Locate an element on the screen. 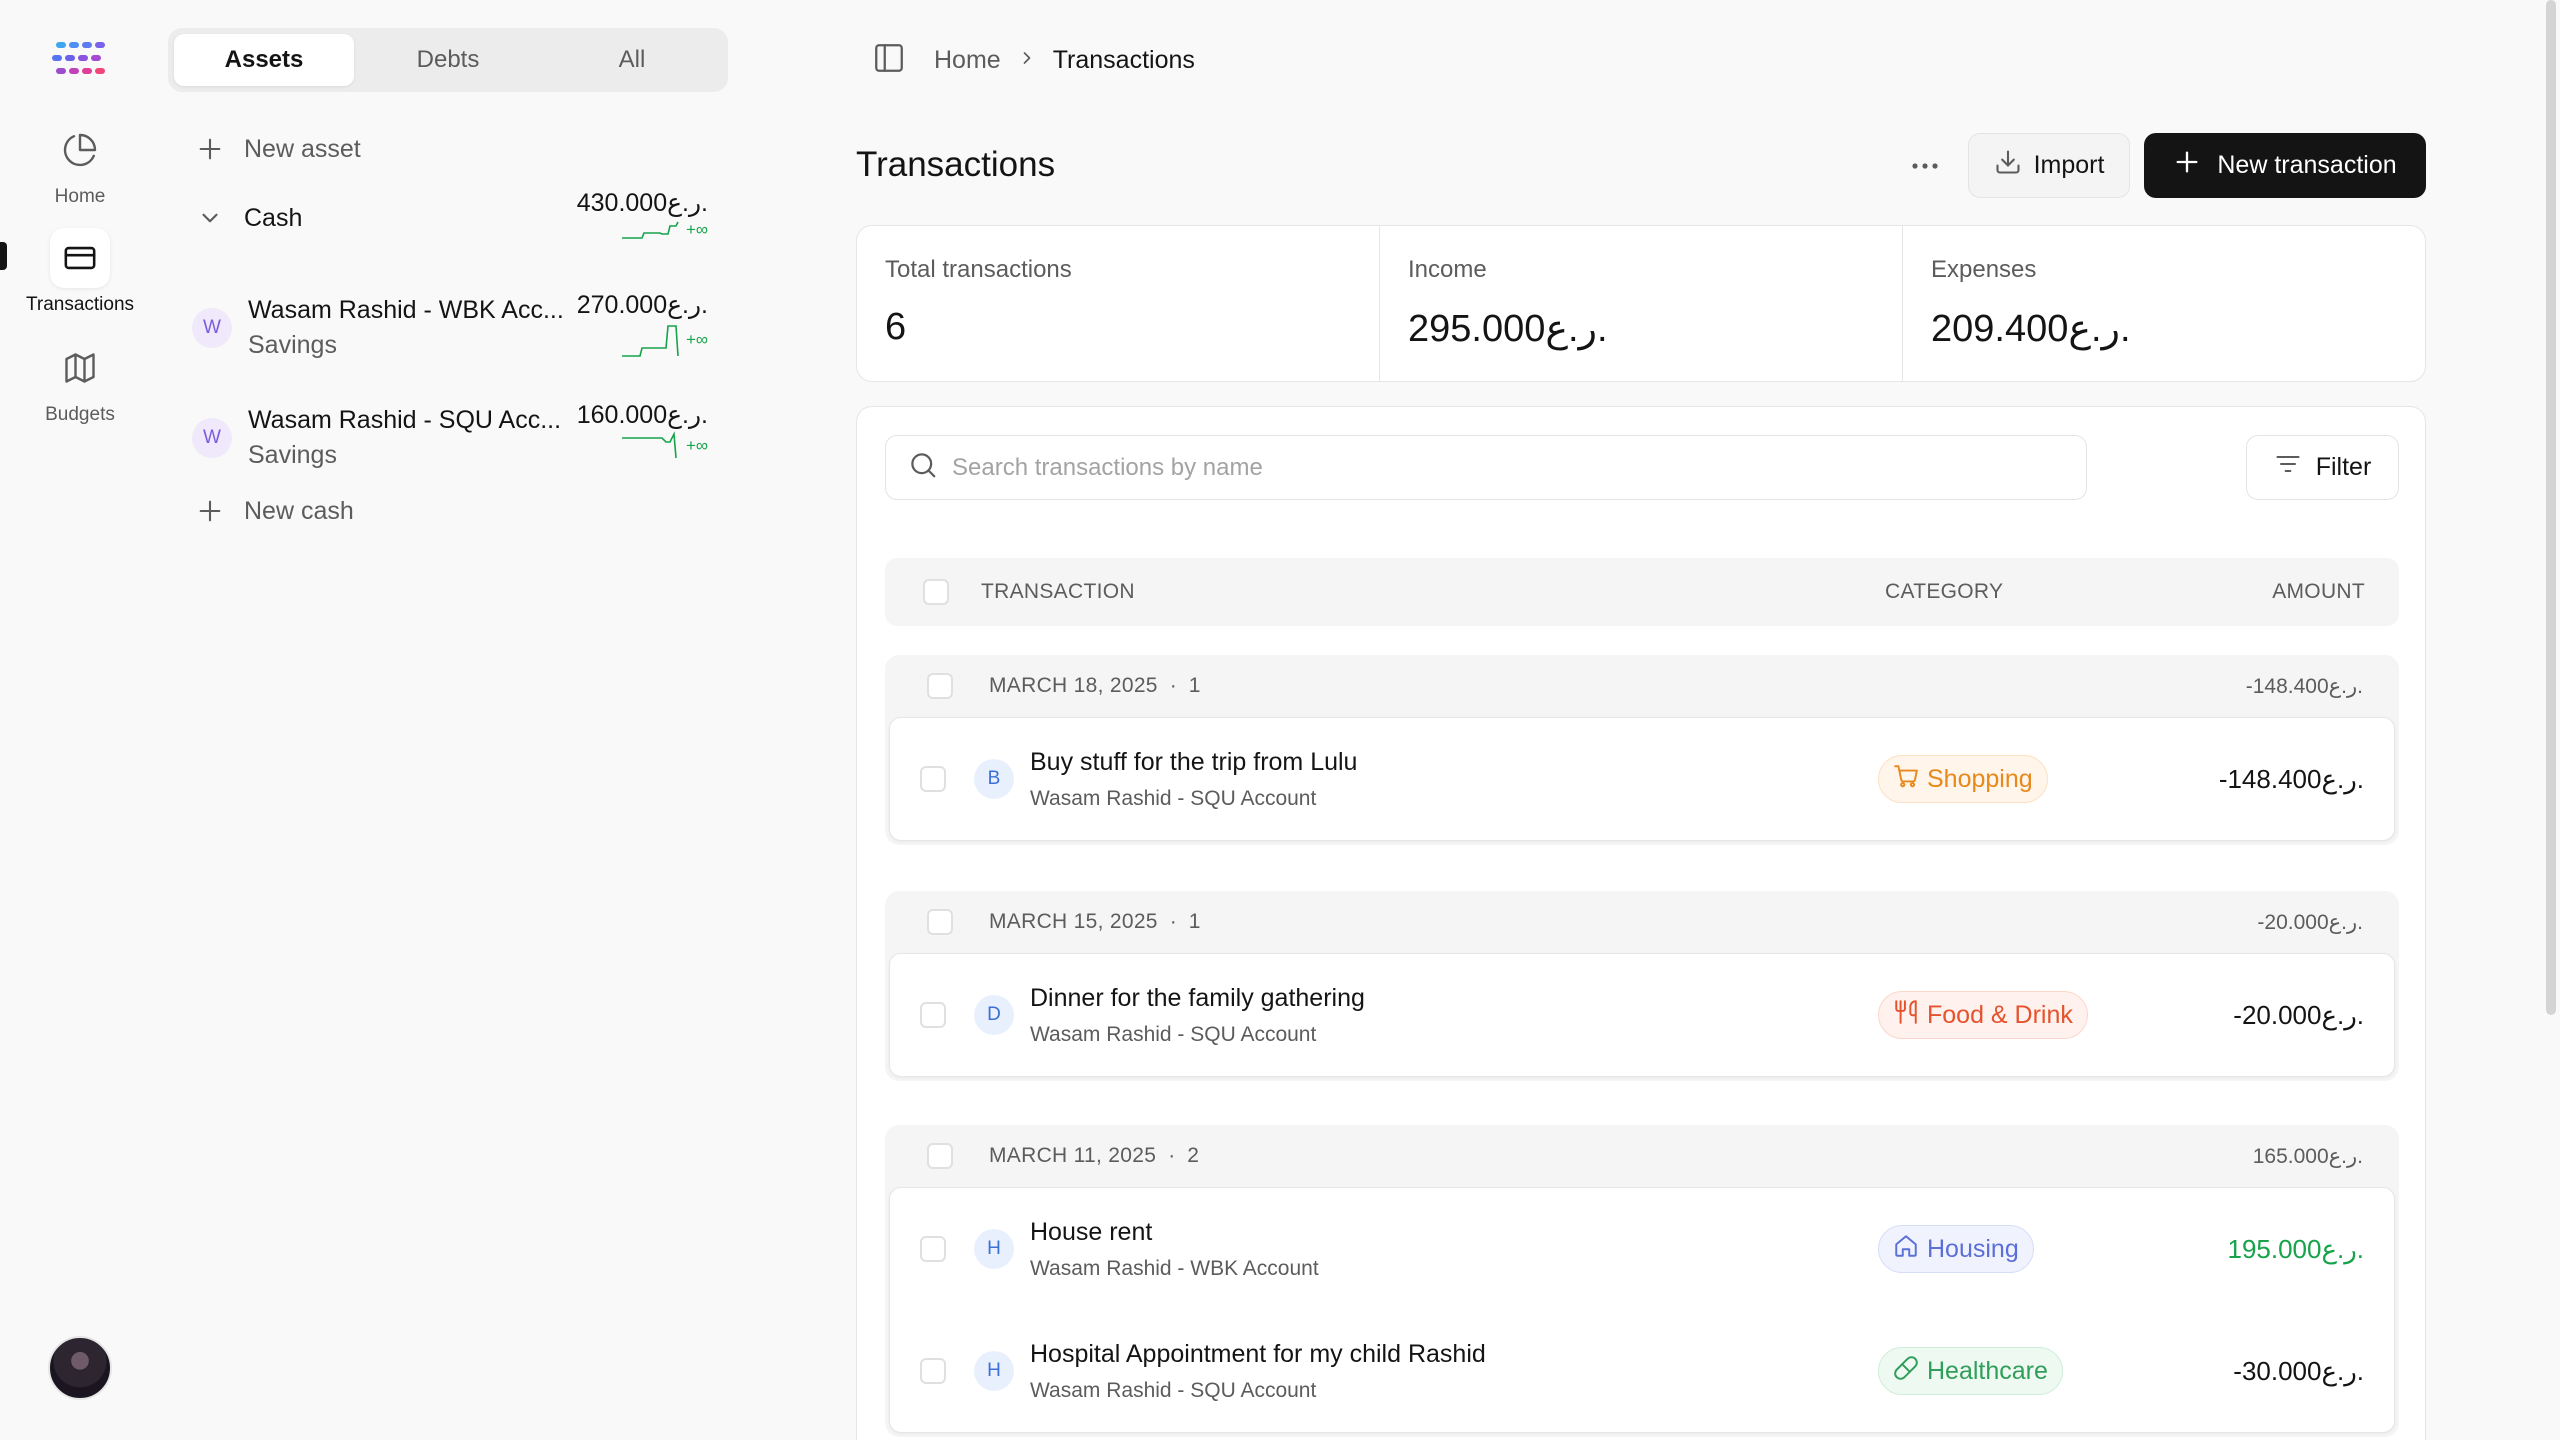 This screenshot has width=2560, height=1440. transaction-avatar: B is located at coordinates (994, 779).